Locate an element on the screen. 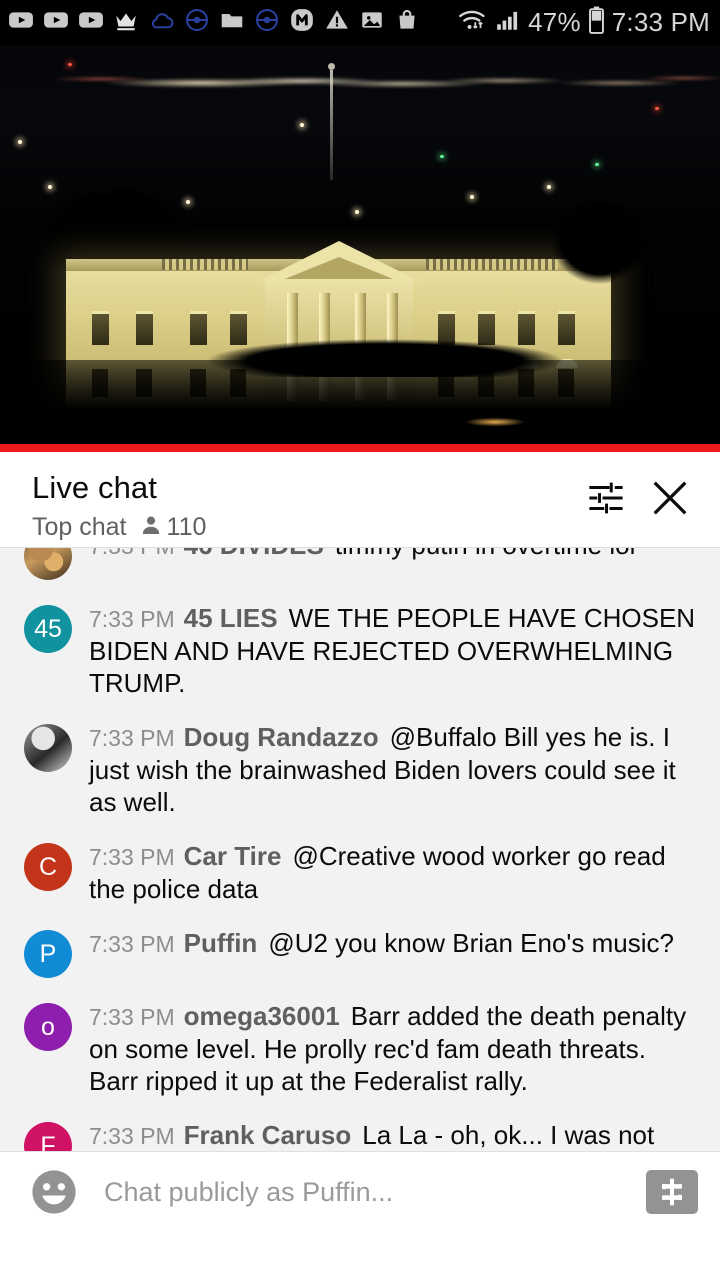 This screenshot has height=1280, width=720. cloud-icon is located at coordinates (161, 23).